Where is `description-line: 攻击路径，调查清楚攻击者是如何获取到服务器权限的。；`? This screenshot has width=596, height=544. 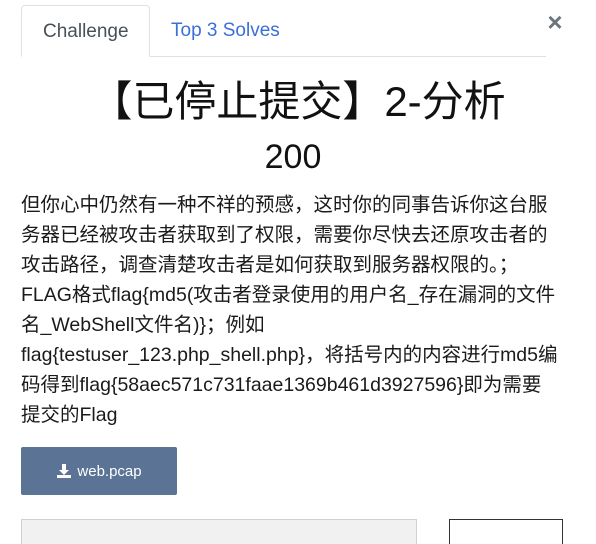 description-line: 攻击路径，调查清楚攻击者是如何获取到服务器权限的。； is located at coordinates (270, 265).